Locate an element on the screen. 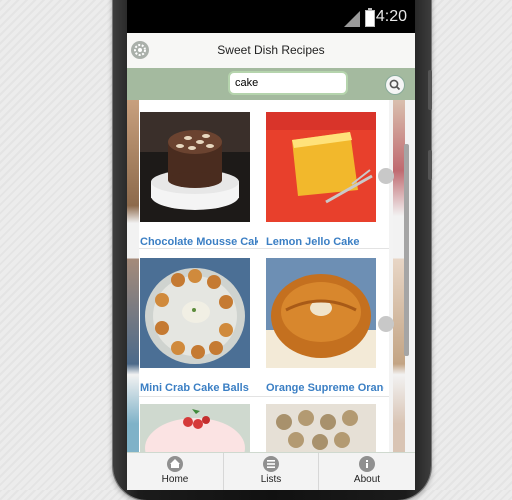 This screenshot has width=512, height=500. recipe-card: Orange Supreme Orange Bundt Cake is located at coordinates (326, 328).